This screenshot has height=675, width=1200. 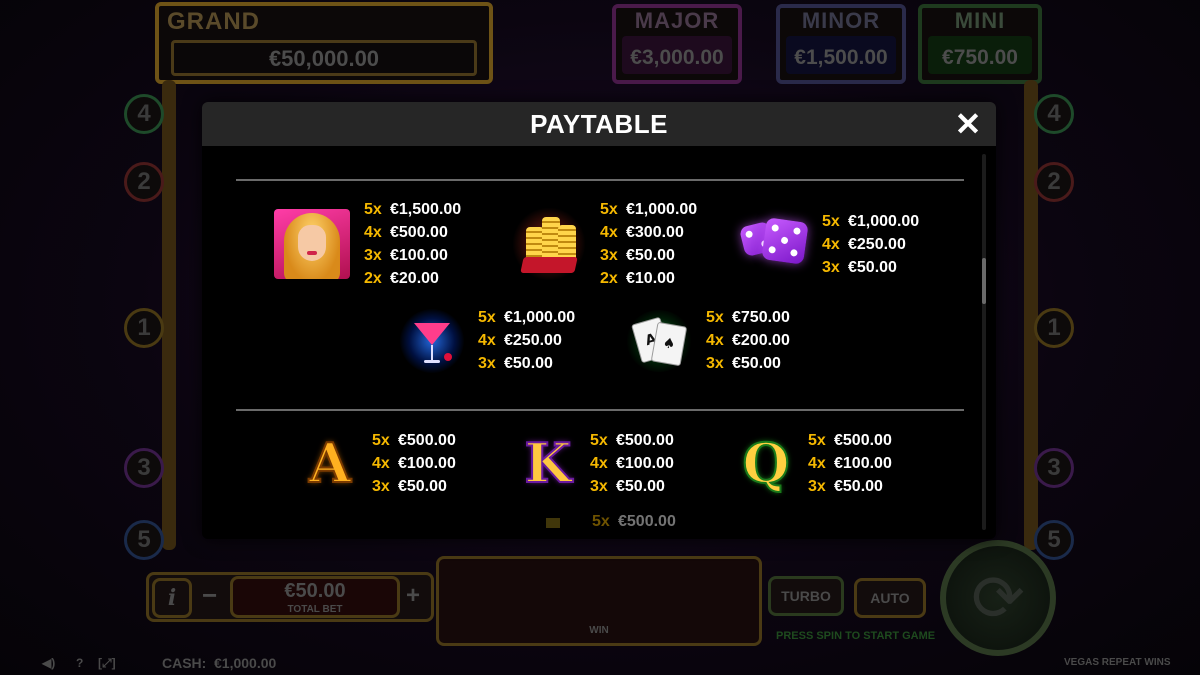 What do you see at coordinates (432, 352) in the screenshot?
I see `cocktail-stem` at bounding box center [432, 352].